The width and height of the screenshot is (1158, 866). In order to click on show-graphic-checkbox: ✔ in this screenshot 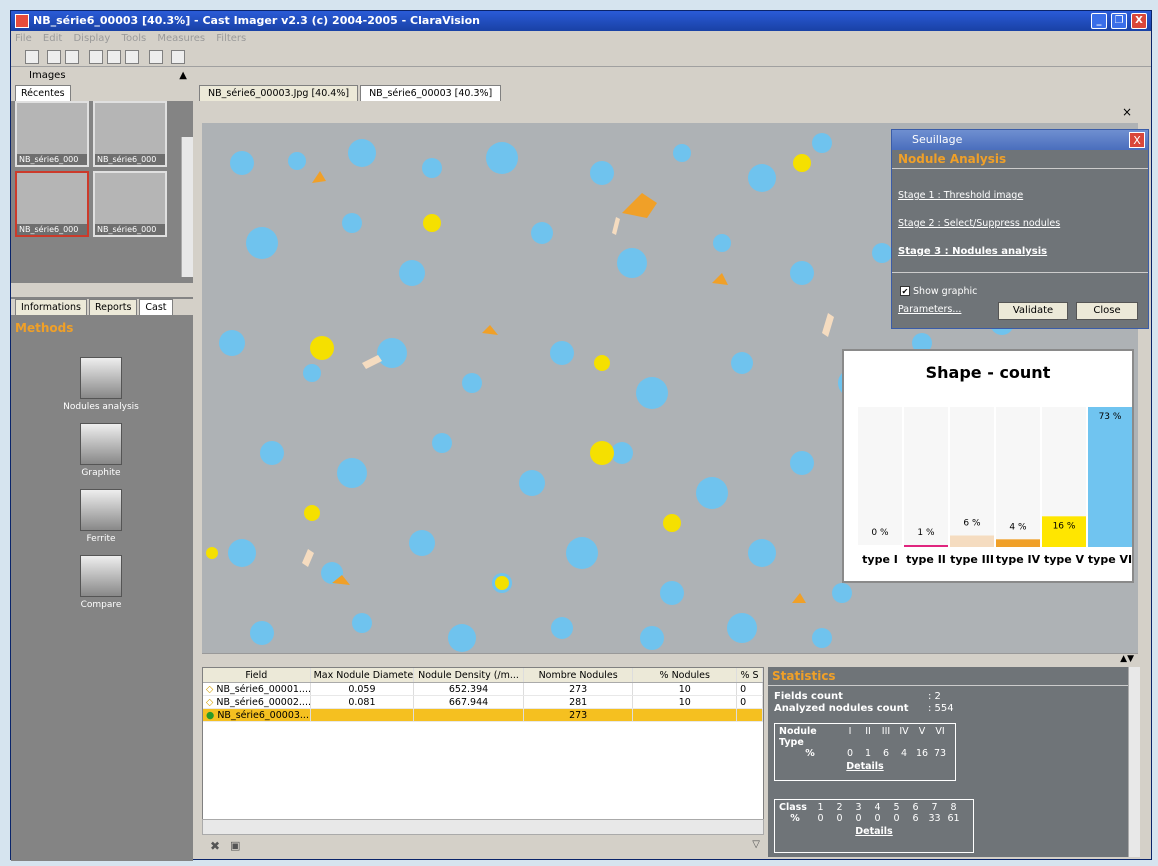, I will do `click(905, 291)`.